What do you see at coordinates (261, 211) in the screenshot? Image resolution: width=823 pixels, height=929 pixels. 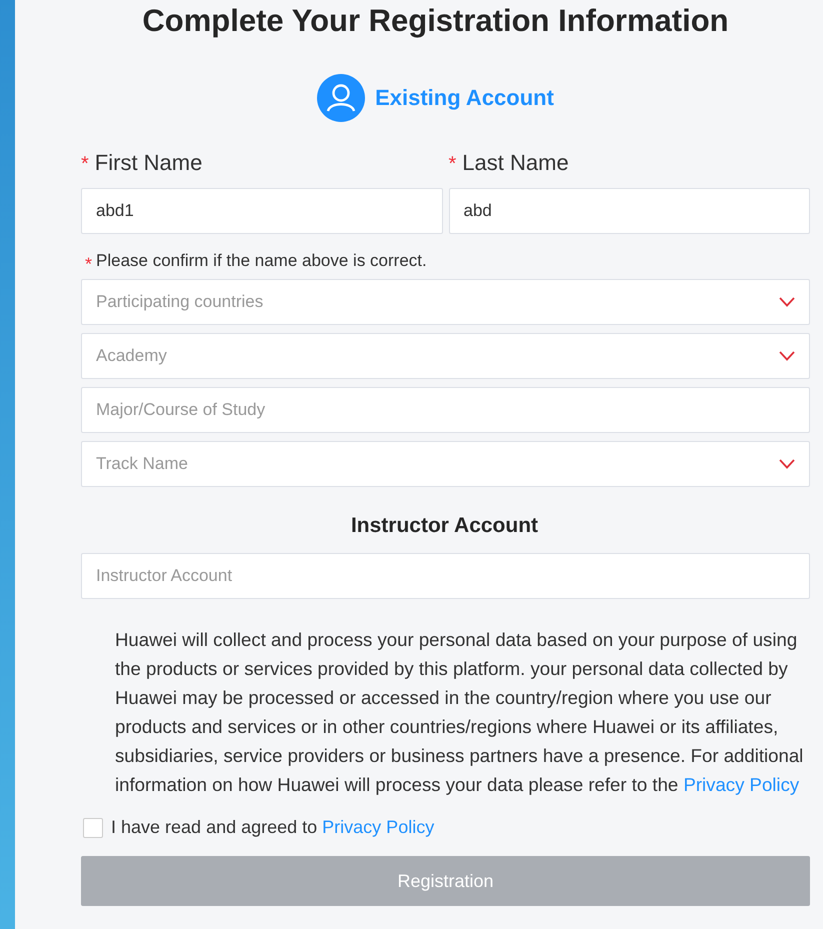 I see `name-field: abd1` at bounding box center [261, 211].